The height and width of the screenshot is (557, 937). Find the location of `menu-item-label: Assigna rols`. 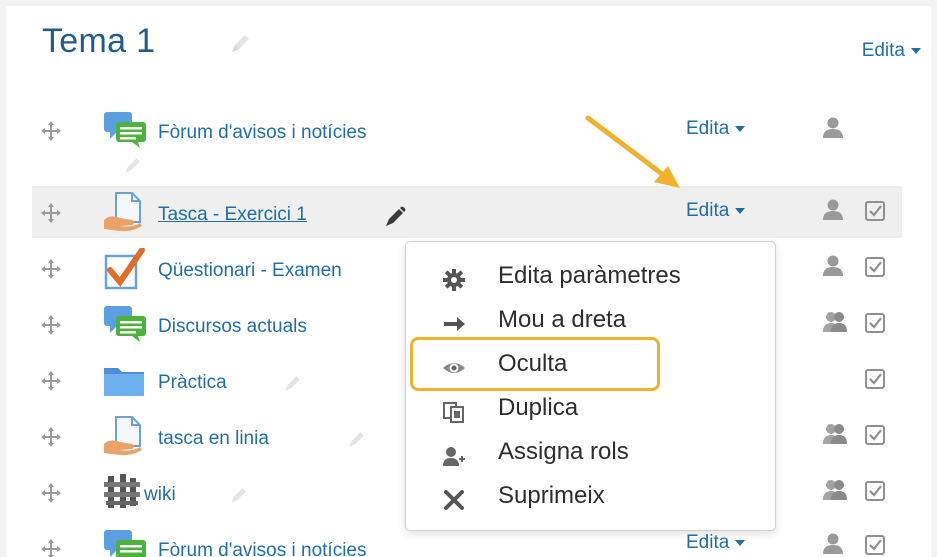

menu-item-label: Assigna rols is located at coordinates (563, 451).